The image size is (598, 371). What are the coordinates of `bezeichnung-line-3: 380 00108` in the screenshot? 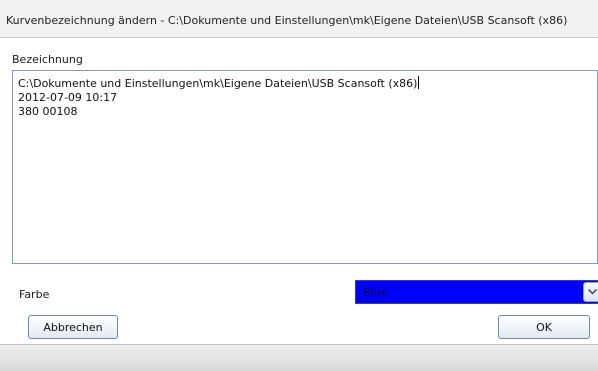 It's located at (48, 111).